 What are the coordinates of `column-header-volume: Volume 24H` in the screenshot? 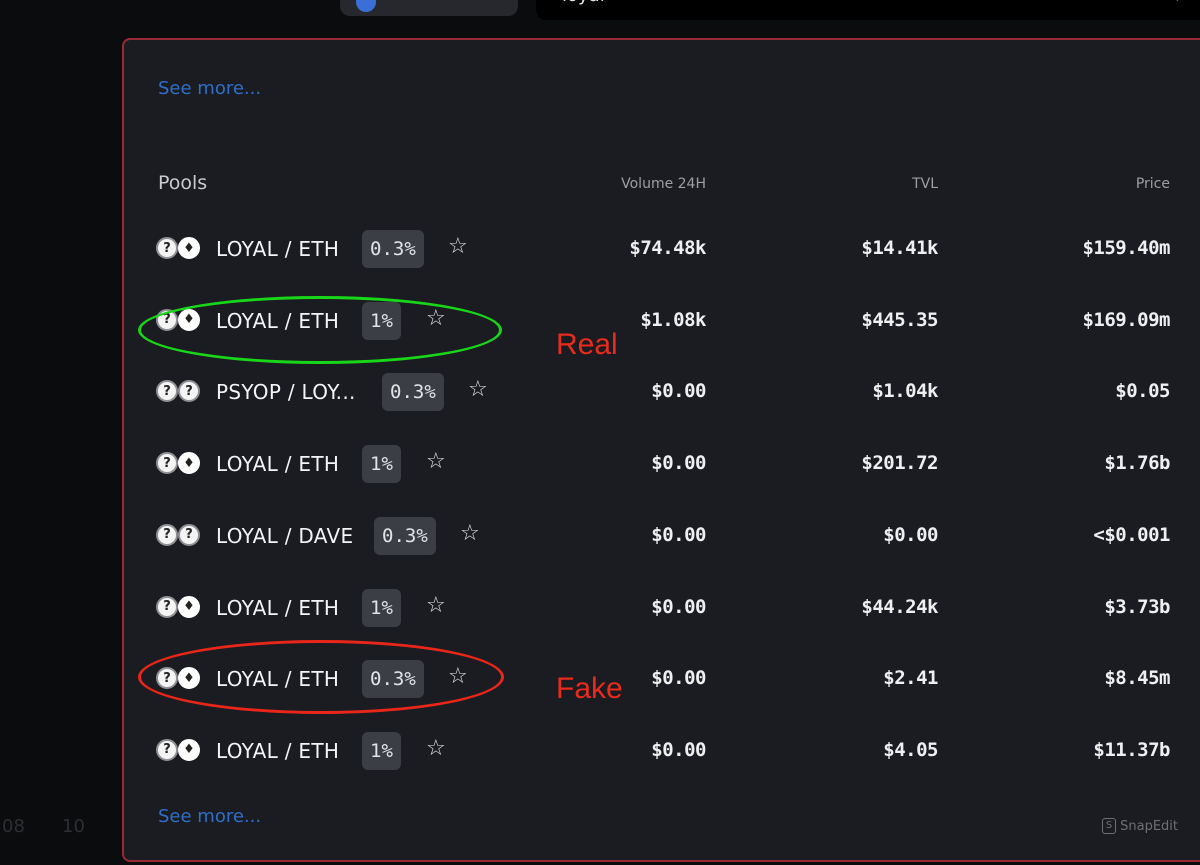 It's located at (626, 184).